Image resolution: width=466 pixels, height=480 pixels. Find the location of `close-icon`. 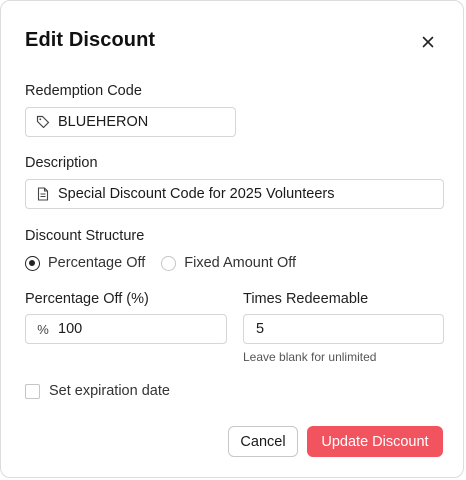

close-icon is located at coordinates (428, 42).